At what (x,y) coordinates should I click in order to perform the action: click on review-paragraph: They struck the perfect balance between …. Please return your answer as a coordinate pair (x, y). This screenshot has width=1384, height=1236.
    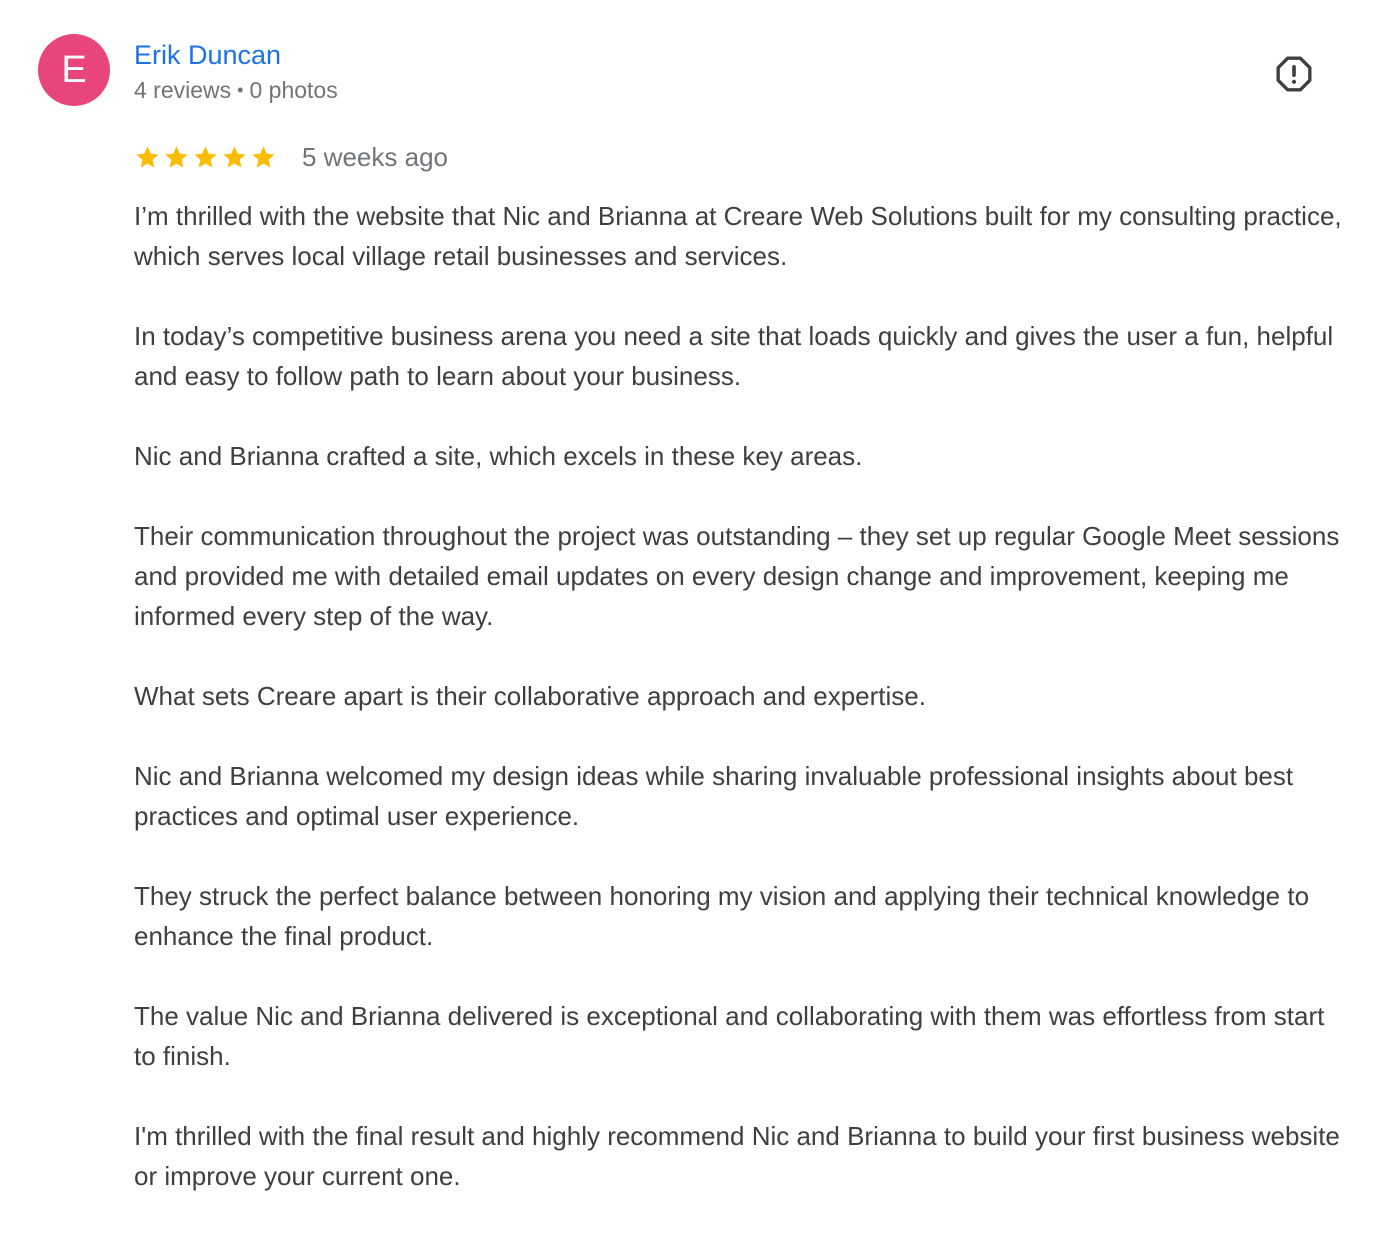
    Looking at the image, I should click on (722, 916).